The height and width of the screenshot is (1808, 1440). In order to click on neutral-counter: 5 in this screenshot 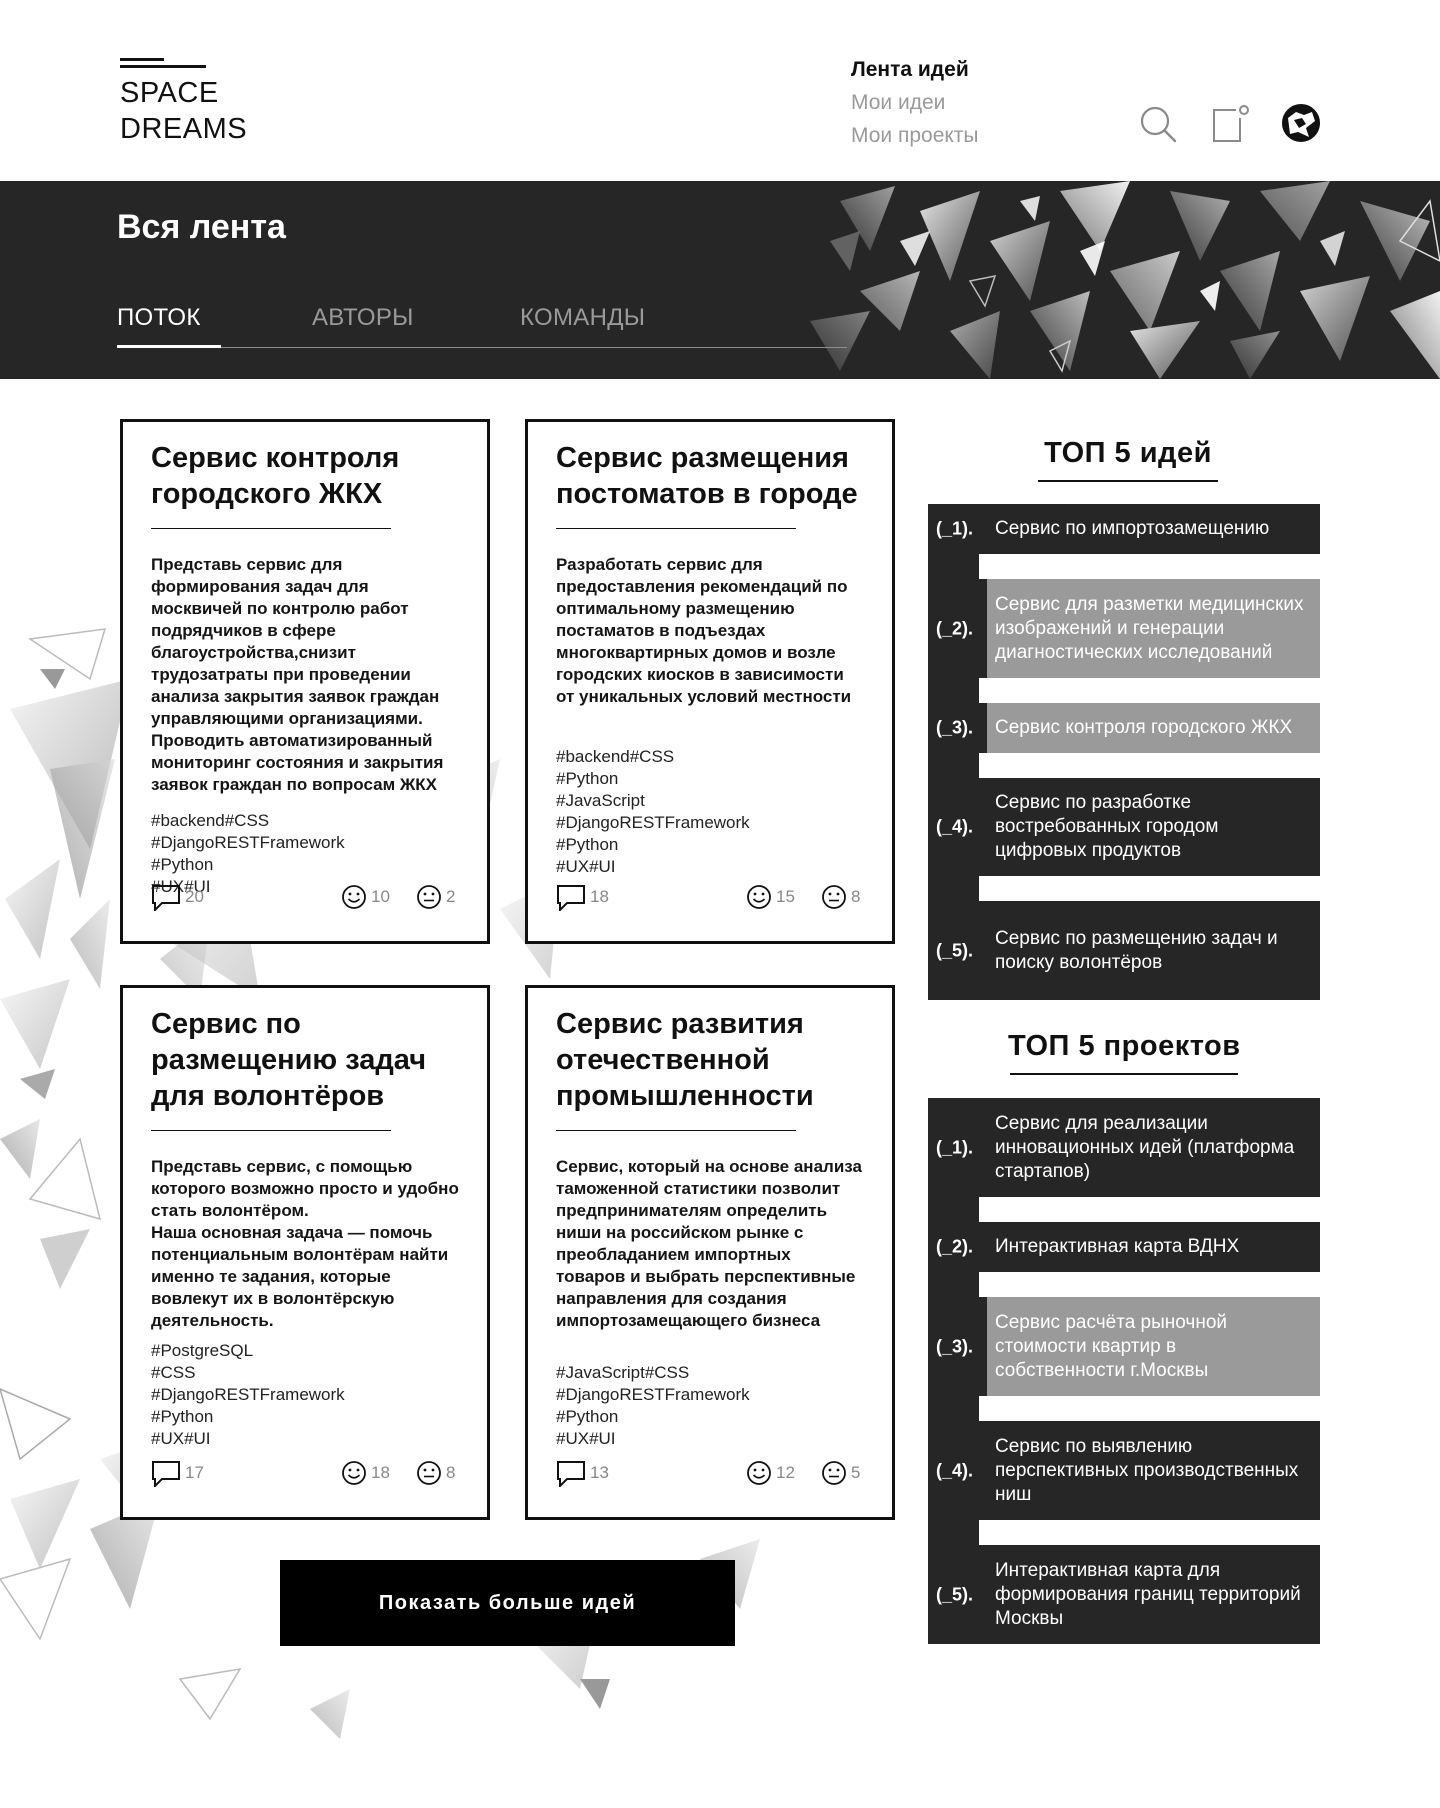, I will do `click(840, 1473)`.